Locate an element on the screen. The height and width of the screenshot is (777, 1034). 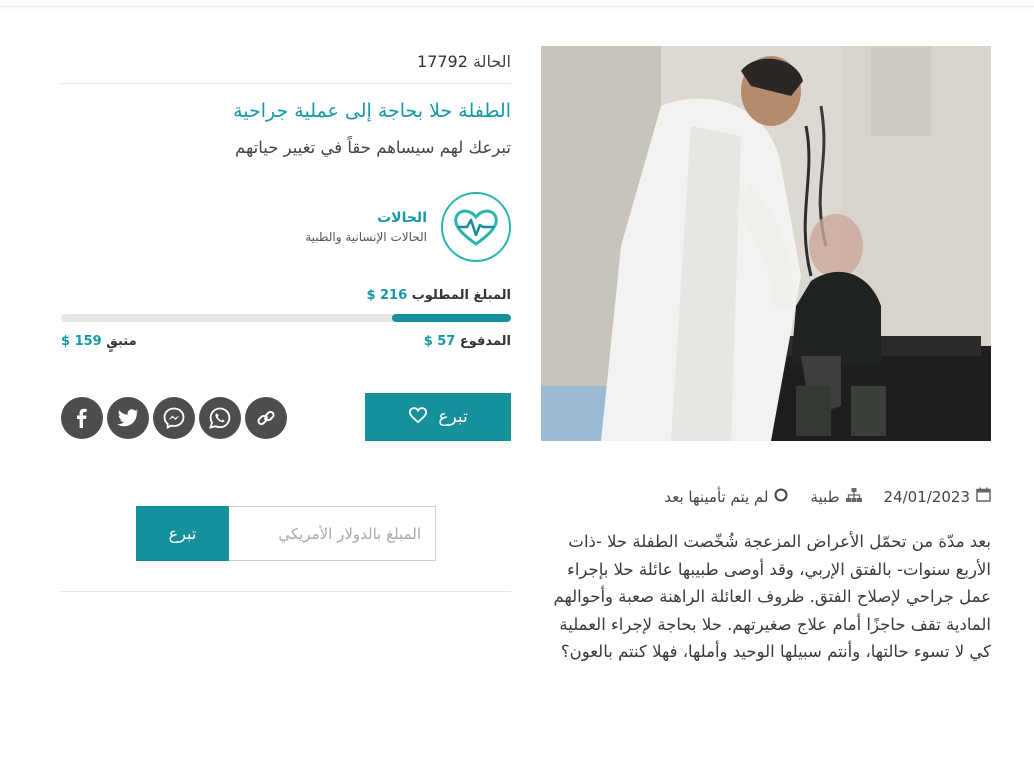
category-text: الحالات الحالات الإنسانية والطبية is located at coordinates (366, 227).